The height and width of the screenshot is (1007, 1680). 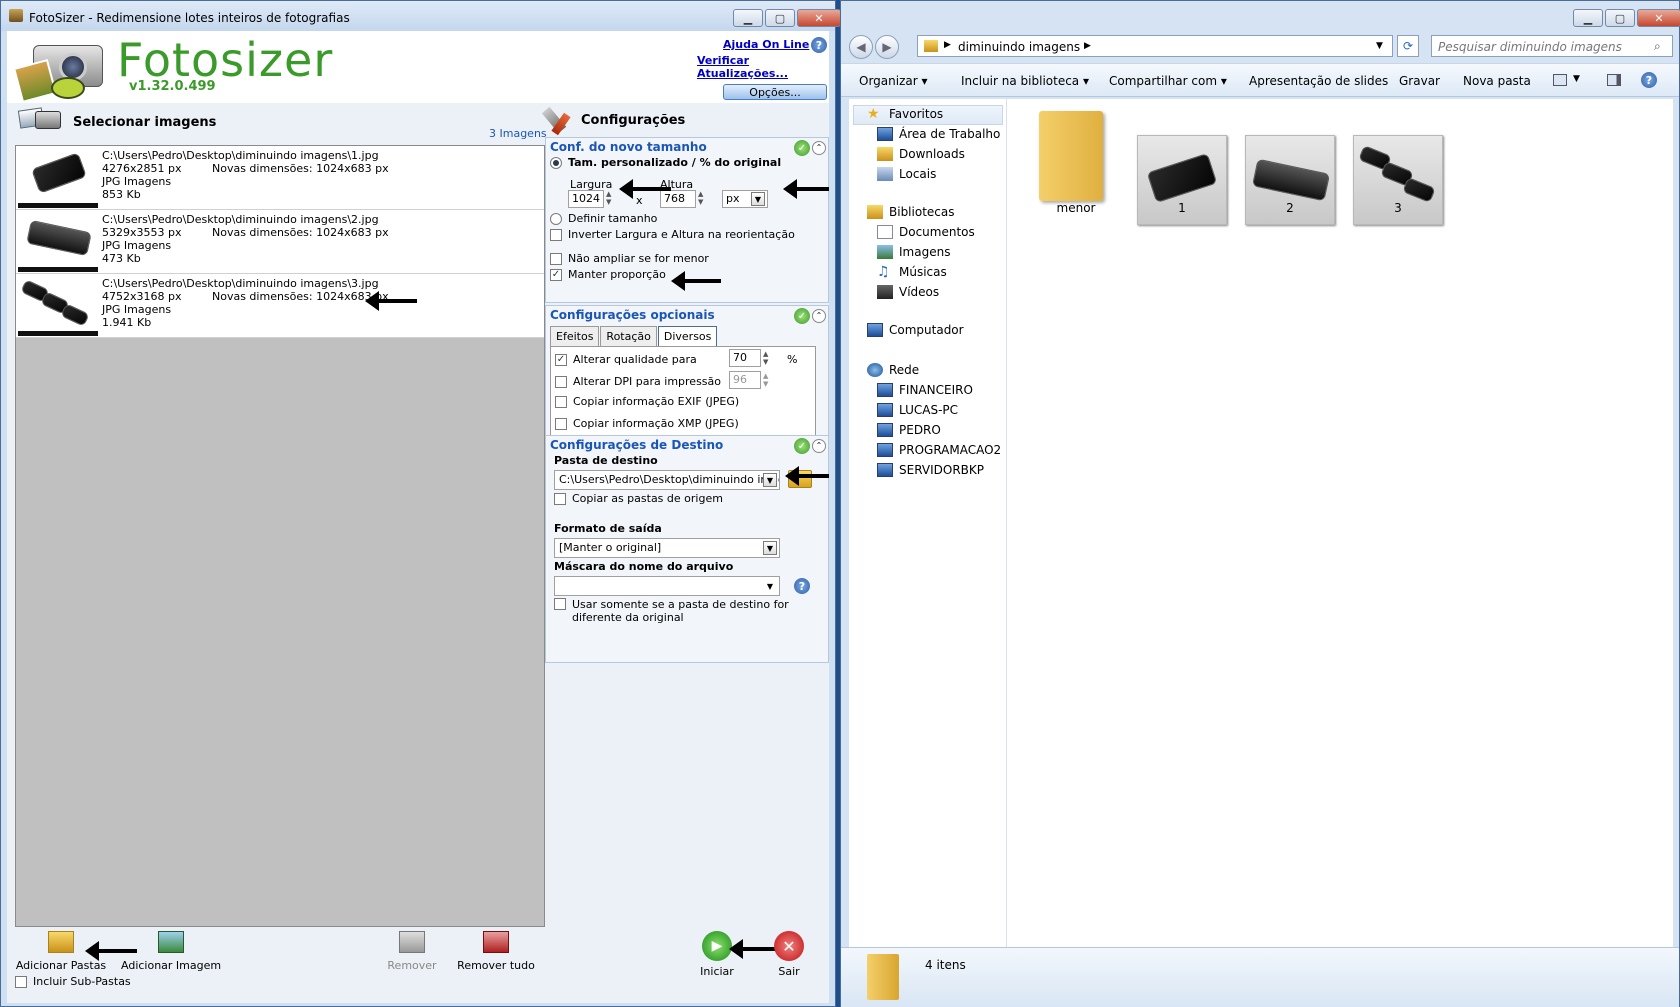 I want to click on xmp-checkbox: Copiar informação XMP (JPEG), so click(x=647, y=423).